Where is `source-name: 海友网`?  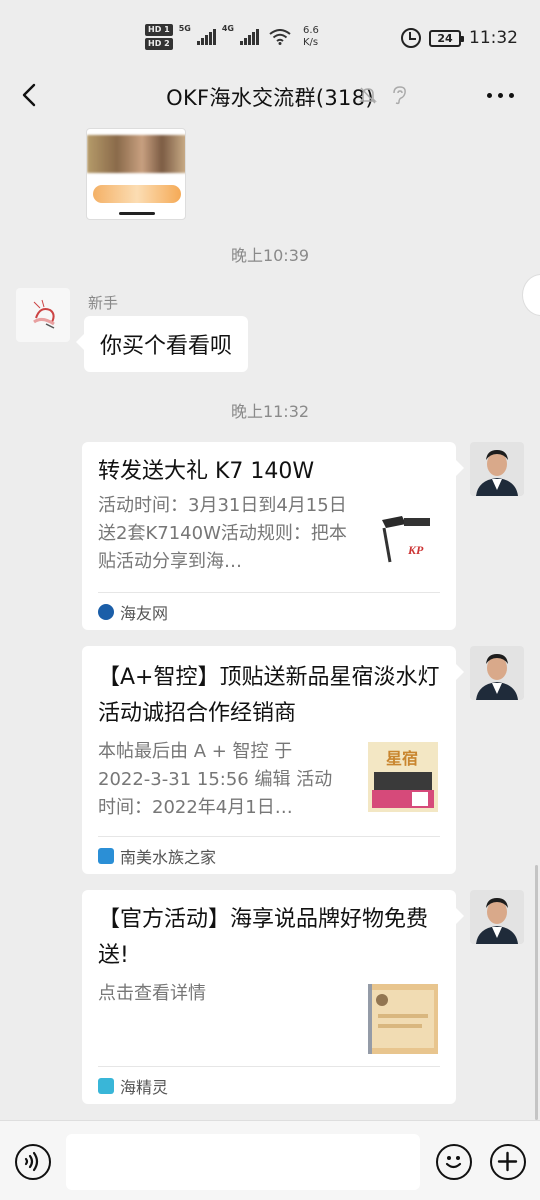 source-name: 海友网 is located at coordinates (144, 613).